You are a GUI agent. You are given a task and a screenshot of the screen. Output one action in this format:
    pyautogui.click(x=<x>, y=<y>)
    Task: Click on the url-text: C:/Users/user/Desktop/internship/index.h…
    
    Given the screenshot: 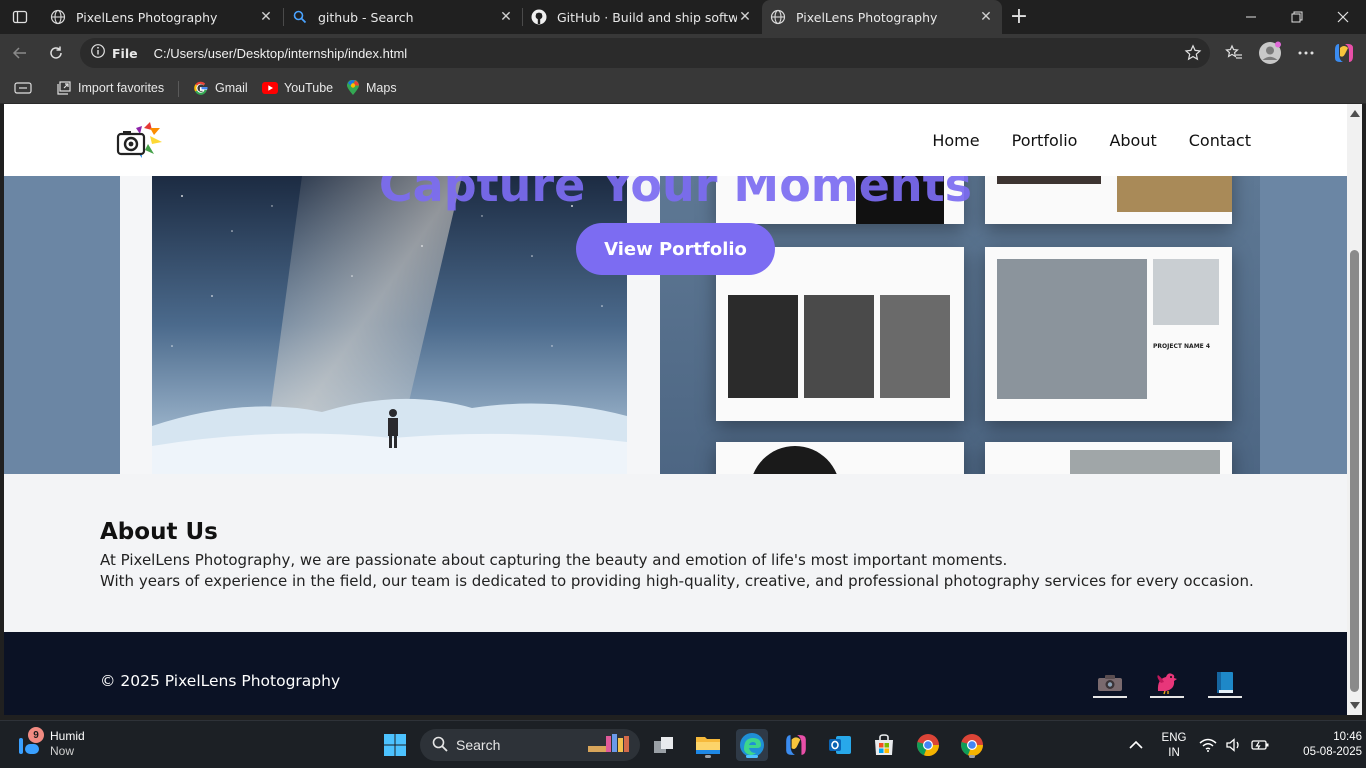 What is the action you would take?
    pyautogui.click(x=281, y=53)
    